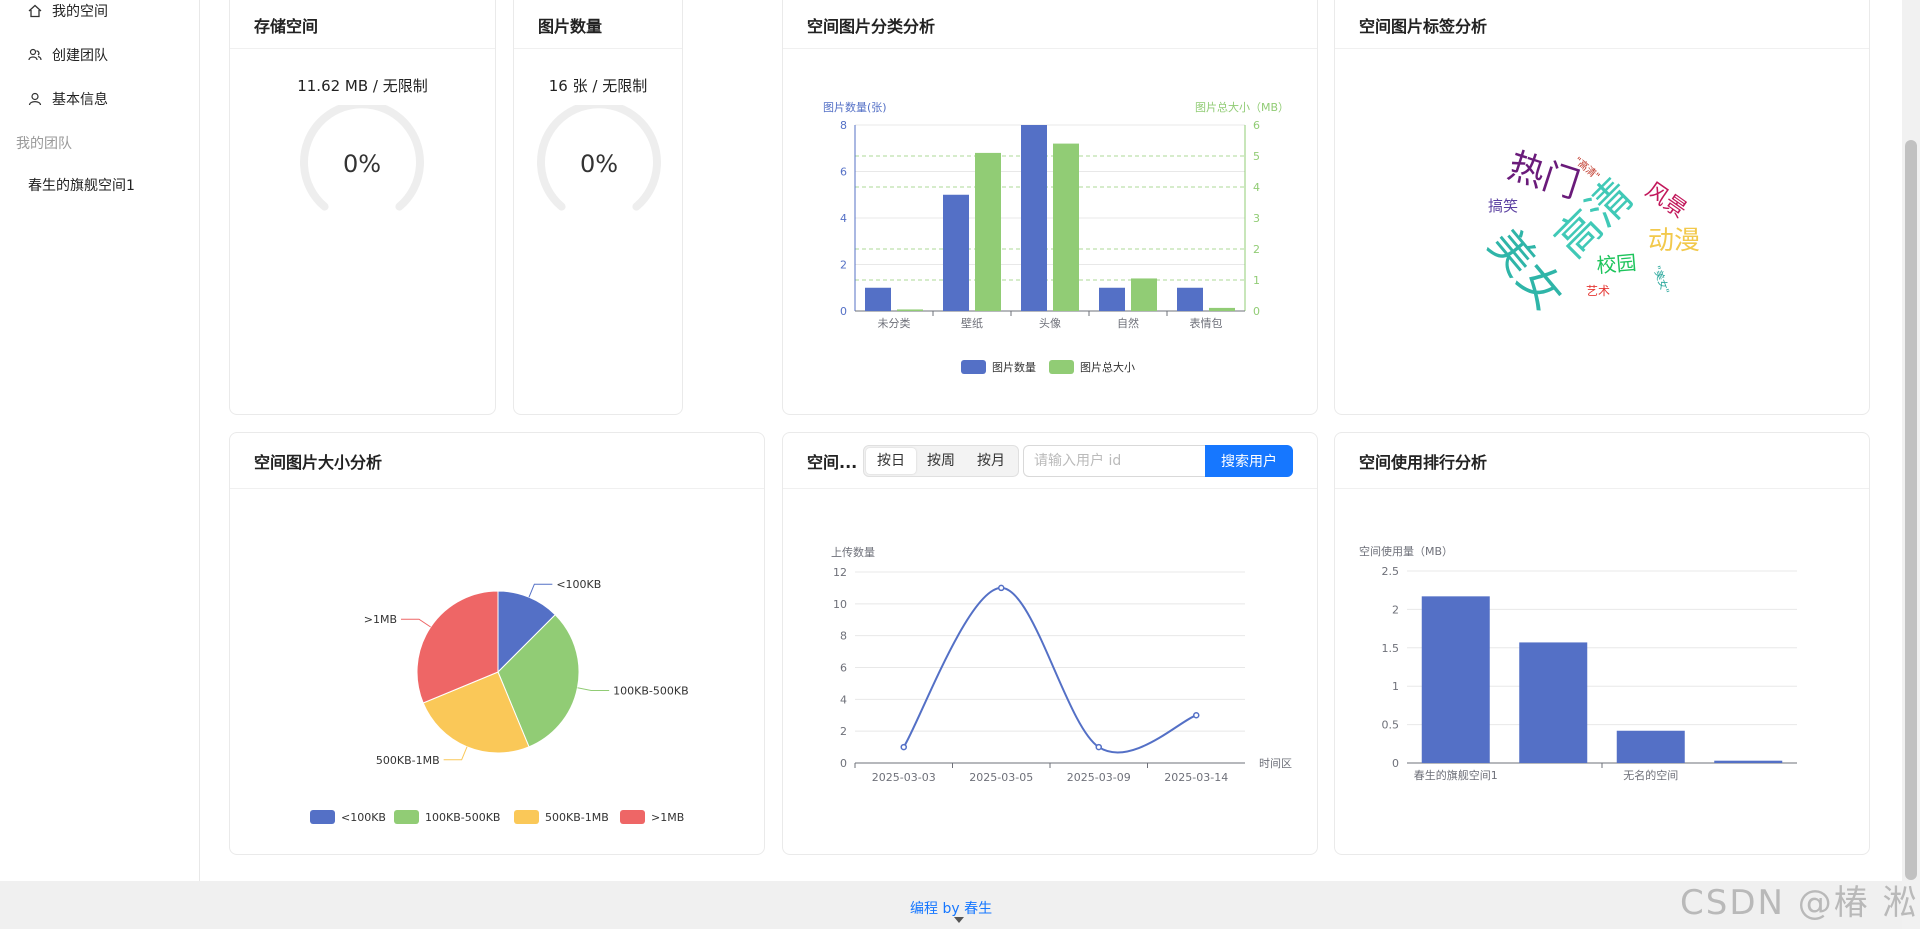 Image resolution: width=1920 pixels, height=929 pixels. I want to click on x-tick-label: 2025-03-05, so click(1001, 777).